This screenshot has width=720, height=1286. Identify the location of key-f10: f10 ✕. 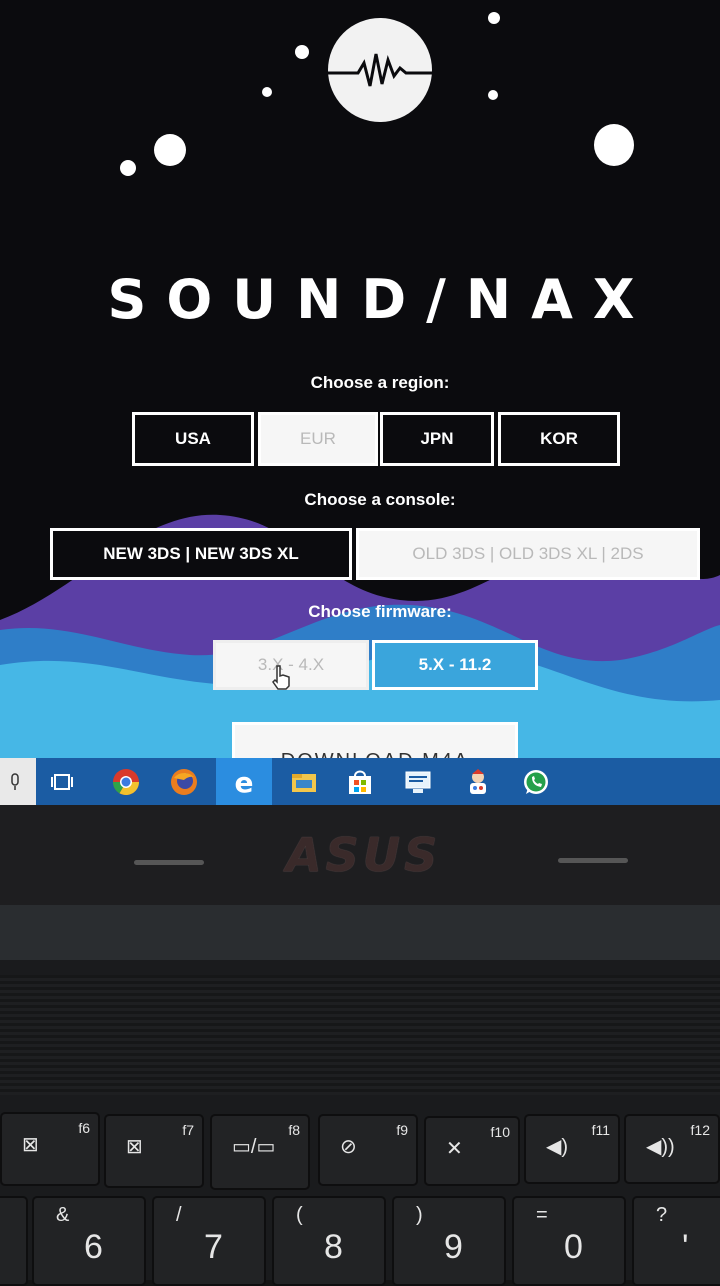
(472, 1151).